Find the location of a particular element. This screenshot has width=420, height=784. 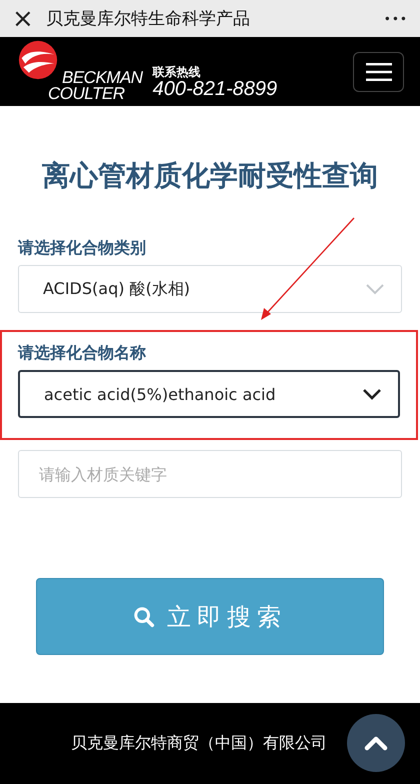

menu-icon is located at coordinates (379, 71).